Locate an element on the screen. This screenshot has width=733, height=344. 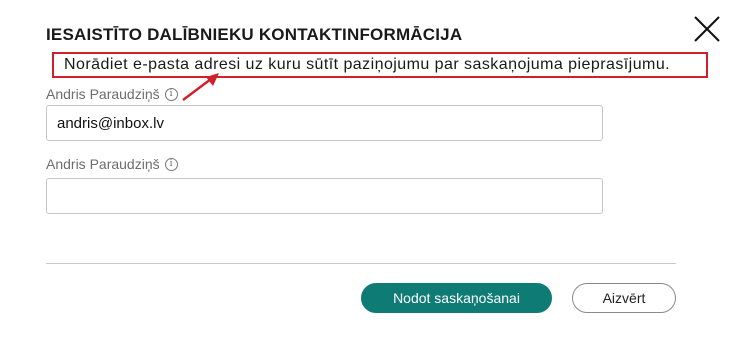
close-button: Aizvērt is located at coordinates (624, 298).